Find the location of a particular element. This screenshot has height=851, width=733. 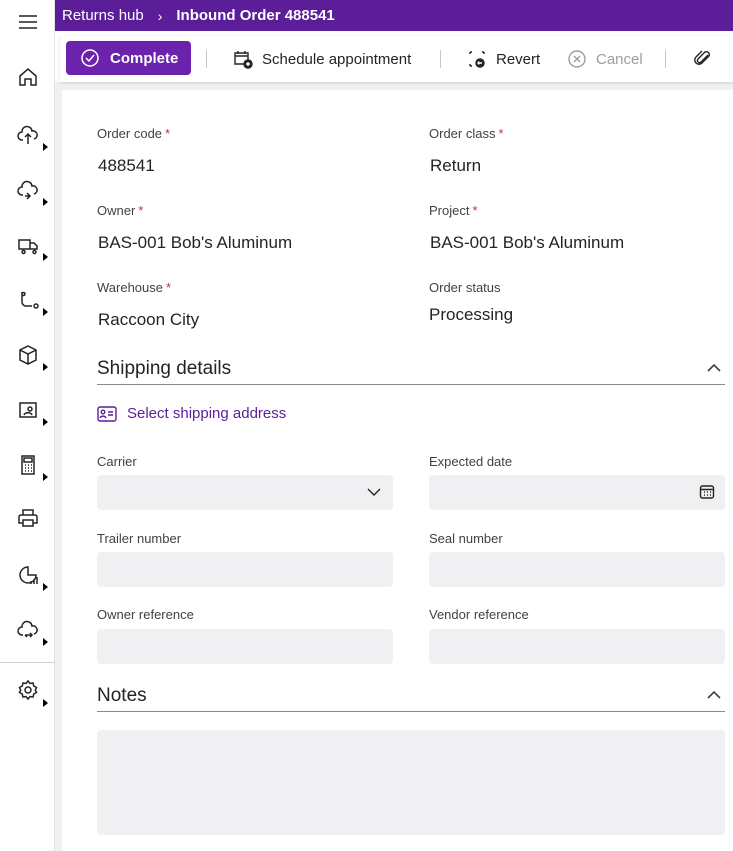

breadcrumb-current: Inbound Order 488541 is located at coordinates (255, 15).